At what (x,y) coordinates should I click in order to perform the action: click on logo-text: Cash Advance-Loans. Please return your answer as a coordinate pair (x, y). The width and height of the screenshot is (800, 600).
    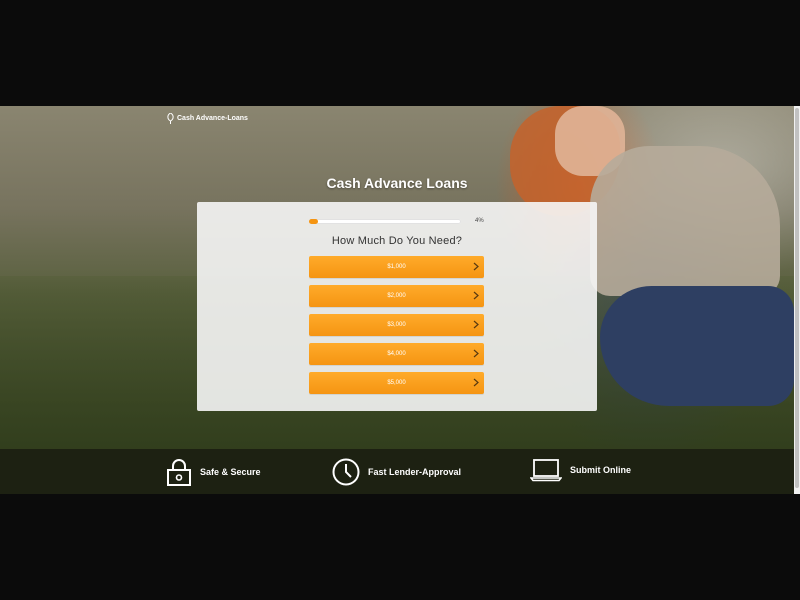
    Looking at the image, I should click on (212, 118).